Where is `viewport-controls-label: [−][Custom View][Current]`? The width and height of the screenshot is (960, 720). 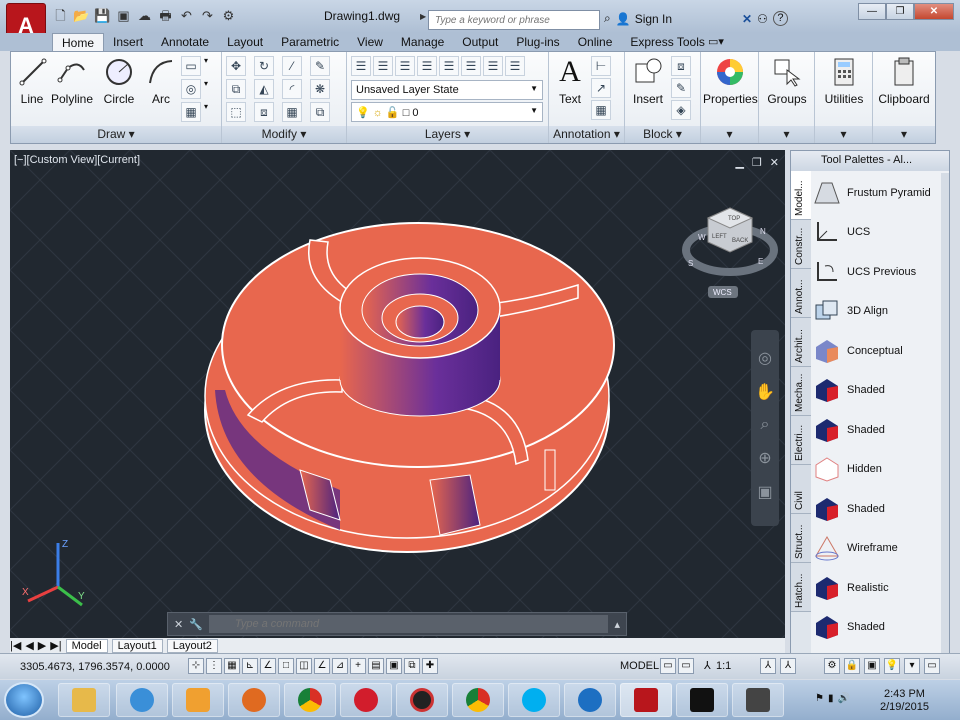
viewport-controls-label: [−][Custom View][Current] is located at coordinates (77, 160).